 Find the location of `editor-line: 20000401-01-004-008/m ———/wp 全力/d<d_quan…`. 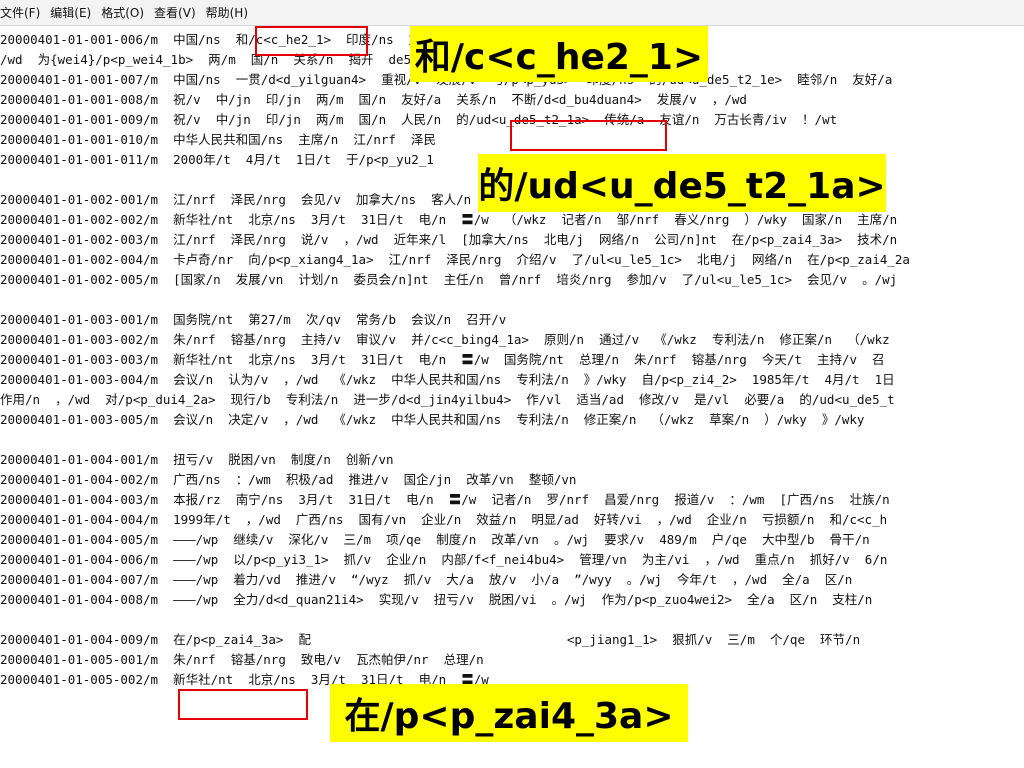

editor-line: 20000401-01-004-008/m ———/wp 全力/d<d_quan… is located at coordinates (436, 599).